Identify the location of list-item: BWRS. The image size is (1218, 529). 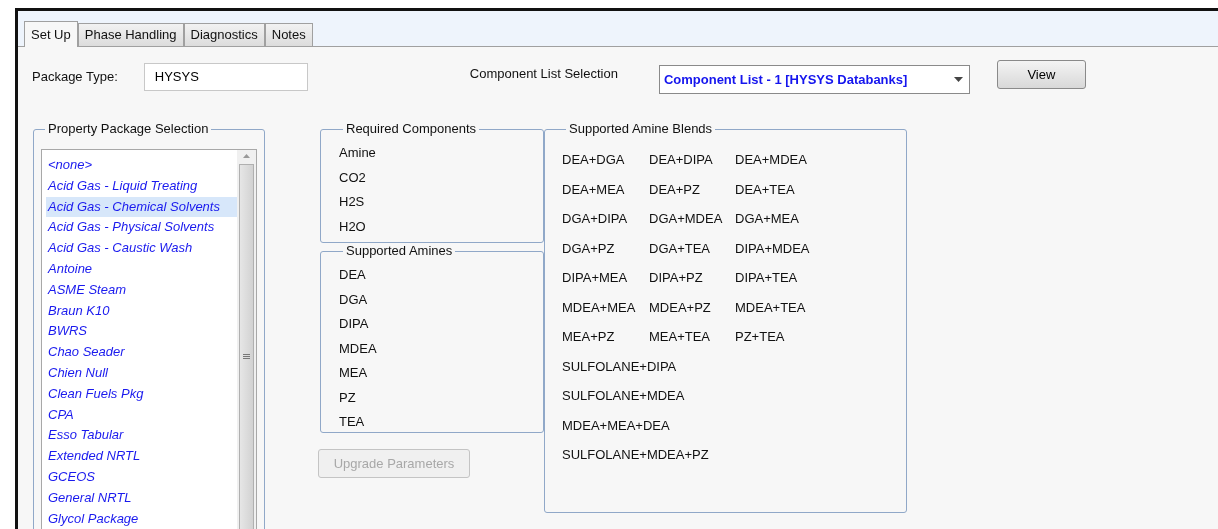
(141, 332).